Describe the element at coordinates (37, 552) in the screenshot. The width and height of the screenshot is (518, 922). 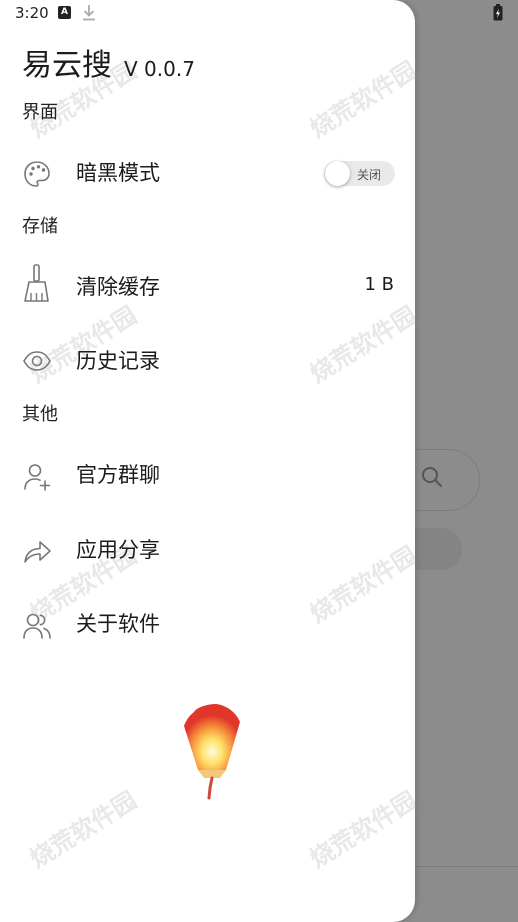
I see `share-icon` at that location.